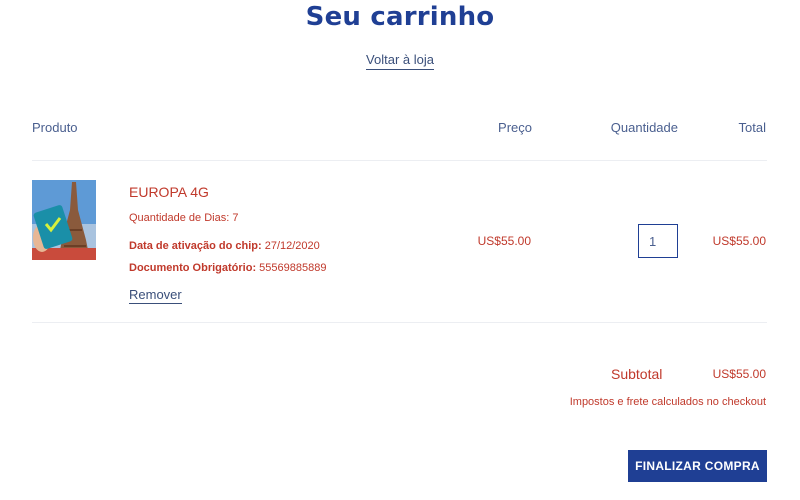  What do you see at coordinates (292, 246) in the screenshot?
I see `activation-date-value: 27/12/2020` at bounding box center [292, 246].